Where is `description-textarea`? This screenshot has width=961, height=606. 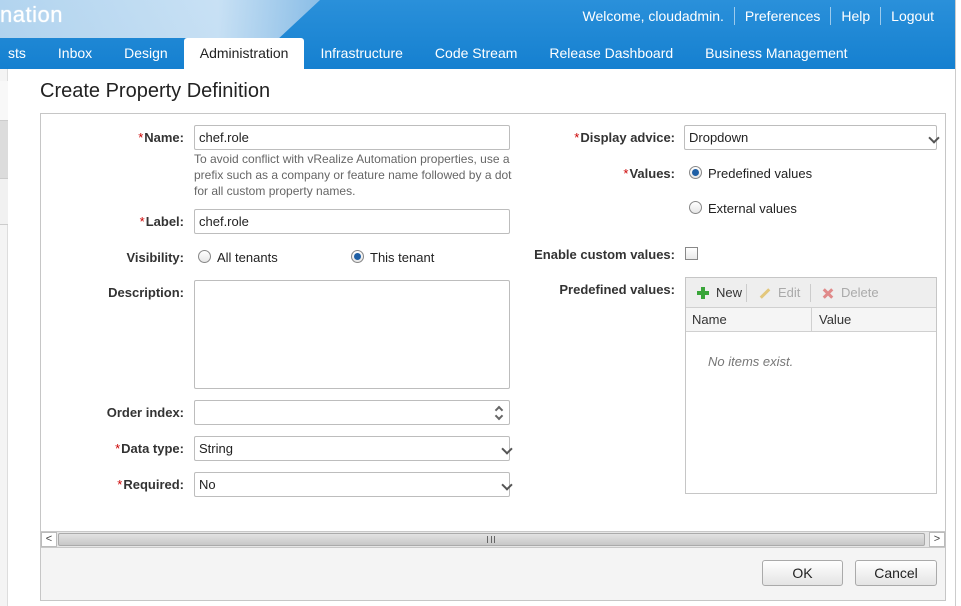
description-textarea is located at coordinates (352, 334).